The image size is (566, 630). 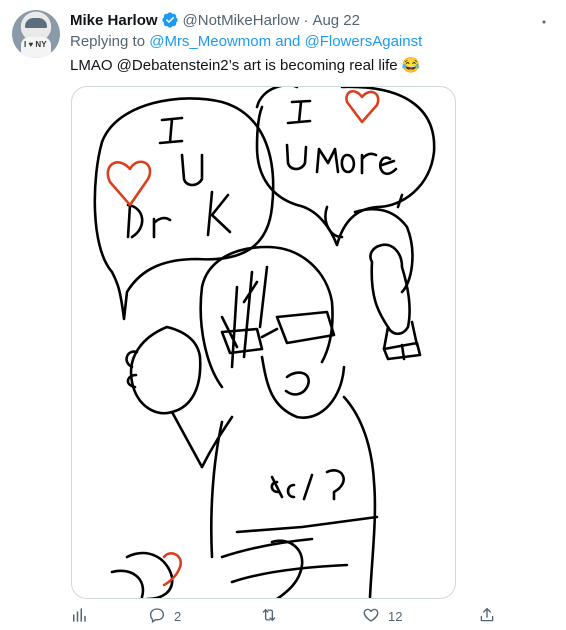 I want to click on reply-button: 2, so click(x=164, y=616).